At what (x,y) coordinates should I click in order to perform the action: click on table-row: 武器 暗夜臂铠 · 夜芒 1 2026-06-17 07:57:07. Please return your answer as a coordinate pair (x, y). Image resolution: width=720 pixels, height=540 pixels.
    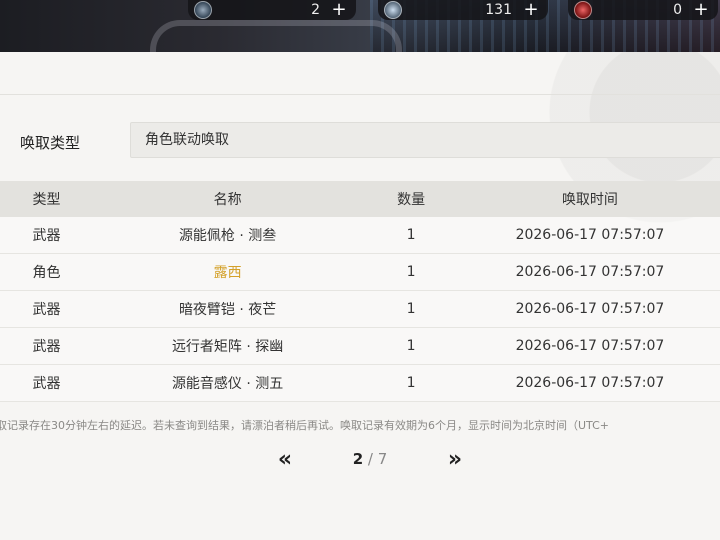
    Looking at the image, I should click on (360, 309).